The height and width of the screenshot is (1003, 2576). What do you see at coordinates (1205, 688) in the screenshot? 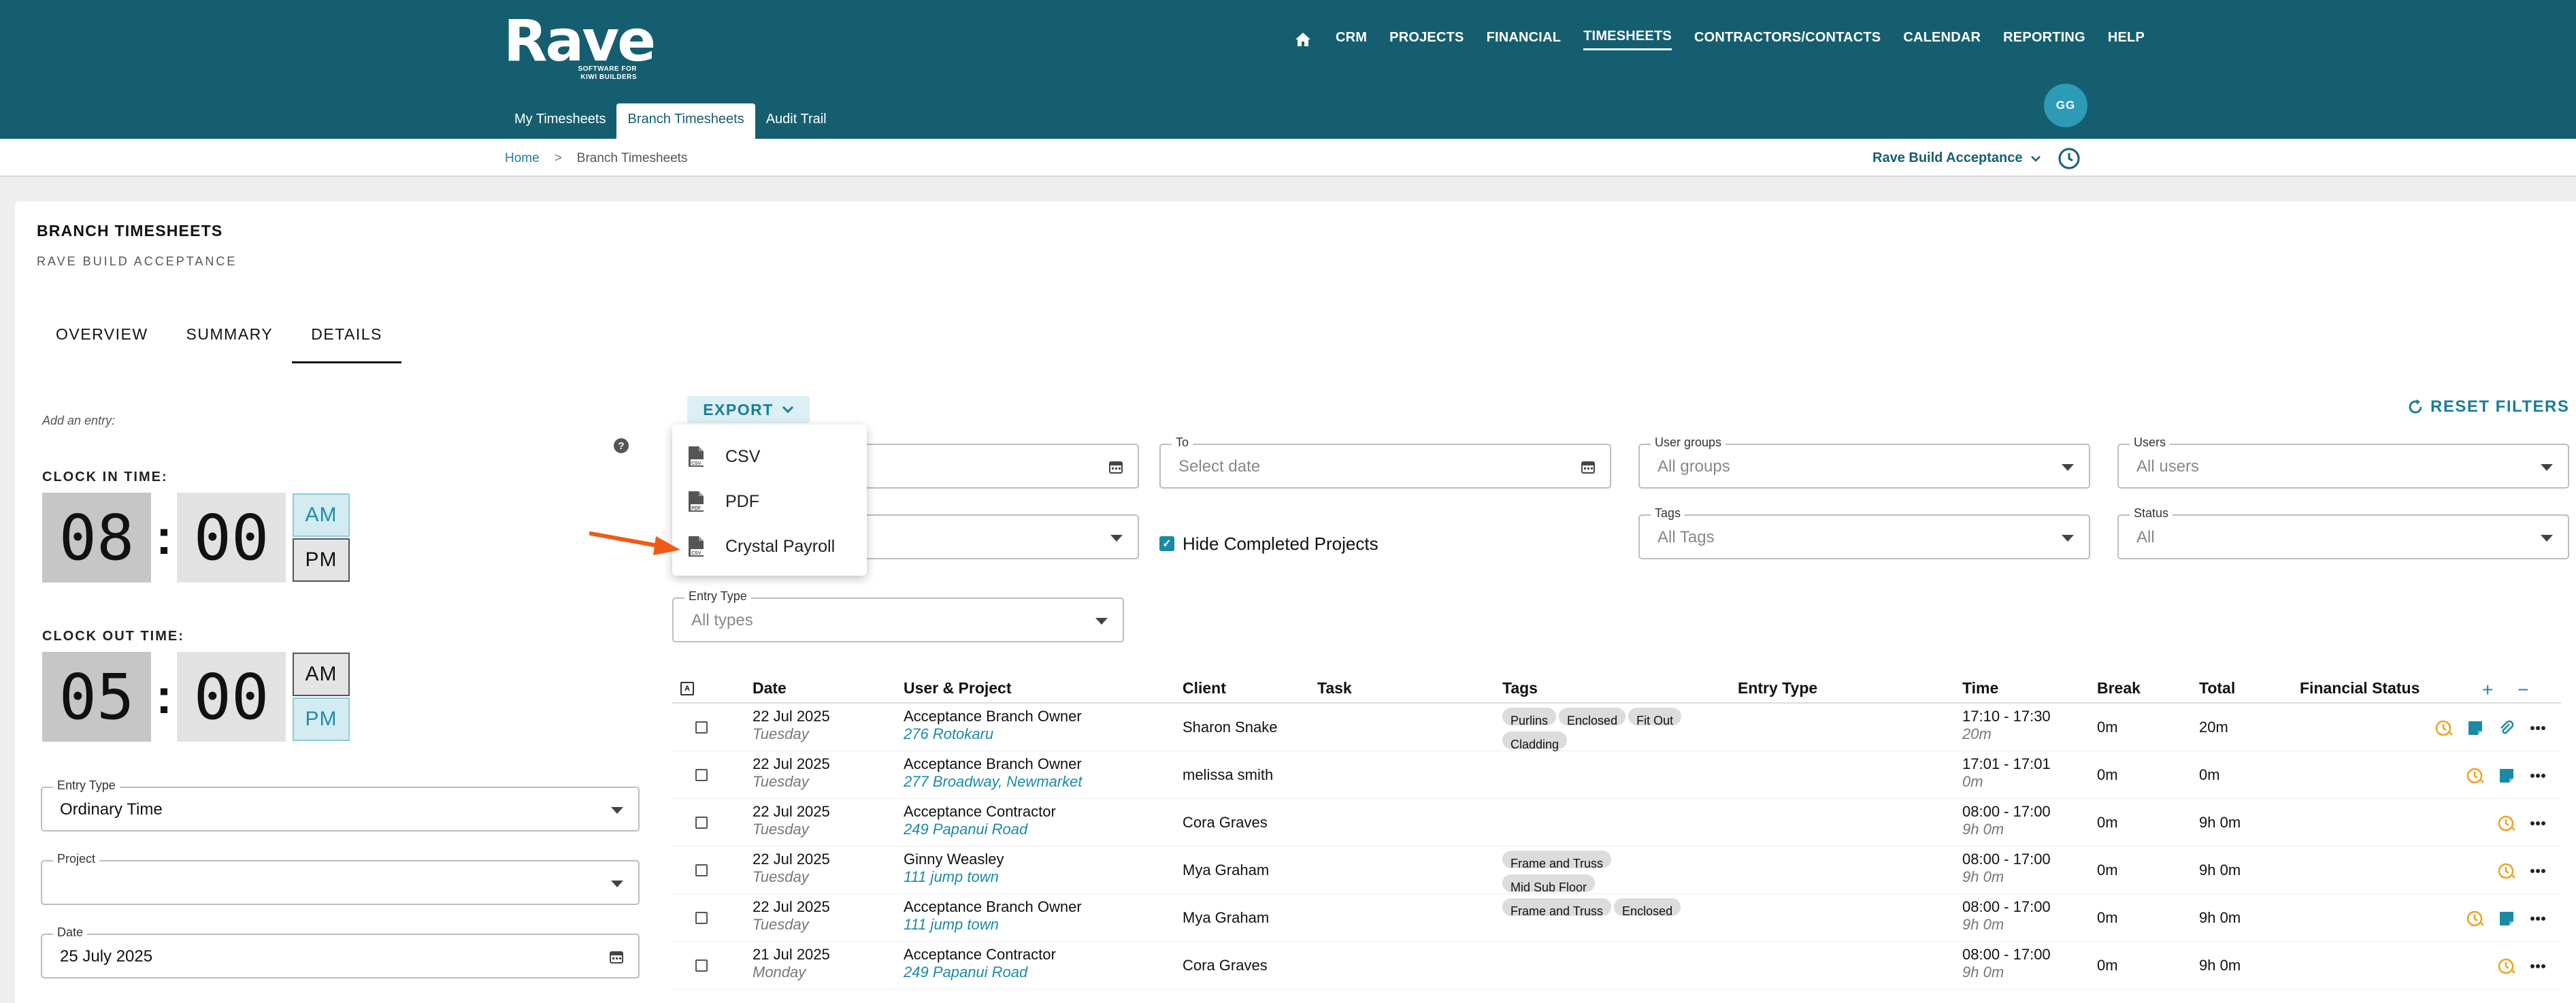
I see `col-client: Client` at bounding box center [1205, 688].